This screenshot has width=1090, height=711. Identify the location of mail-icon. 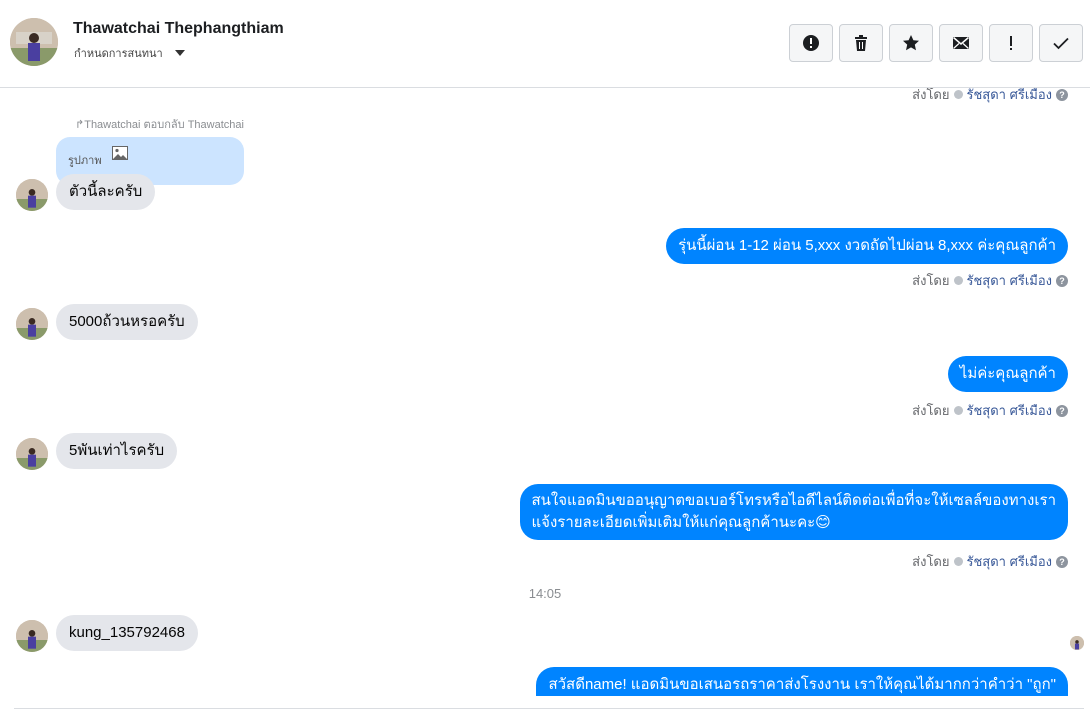
(961, 42).